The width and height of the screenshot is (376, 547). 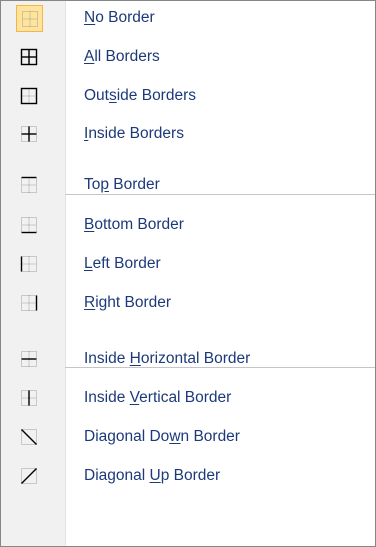 I want to click on menu-item-outside-borders: Outside Borders, so click(x=188, y=96).